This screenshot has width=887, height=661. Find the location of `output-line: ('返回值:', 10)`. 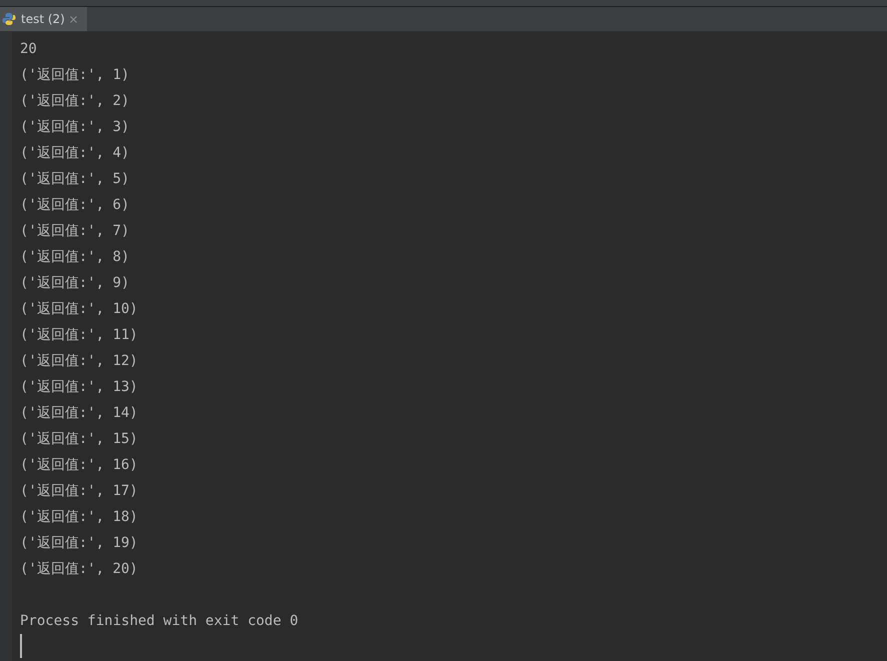

output-line: ('返回值:', 10) is located at coordinates (79, 309).